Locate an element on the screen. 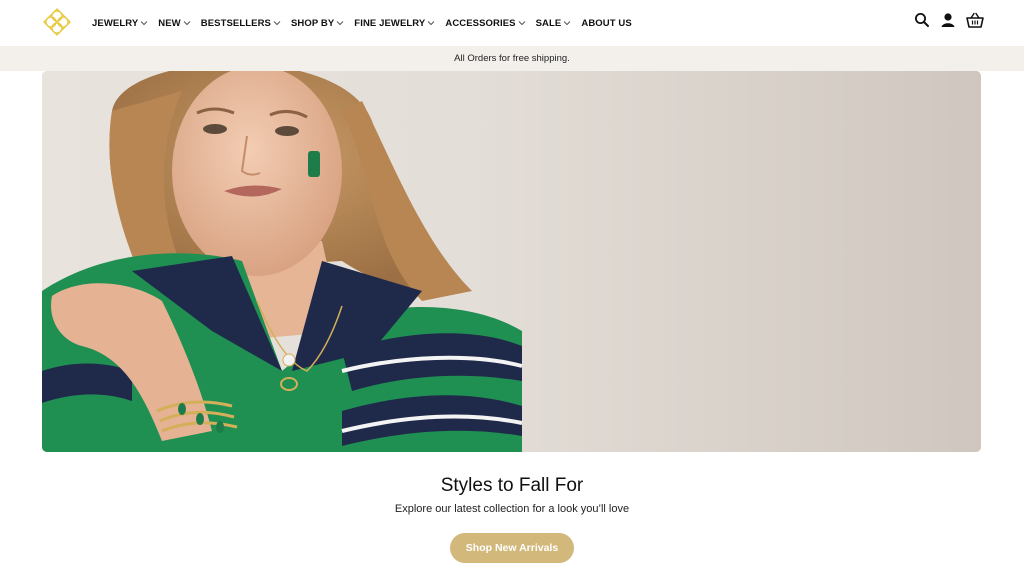  nav-item-label: ABOUT US is located at coordinates (606, 23).